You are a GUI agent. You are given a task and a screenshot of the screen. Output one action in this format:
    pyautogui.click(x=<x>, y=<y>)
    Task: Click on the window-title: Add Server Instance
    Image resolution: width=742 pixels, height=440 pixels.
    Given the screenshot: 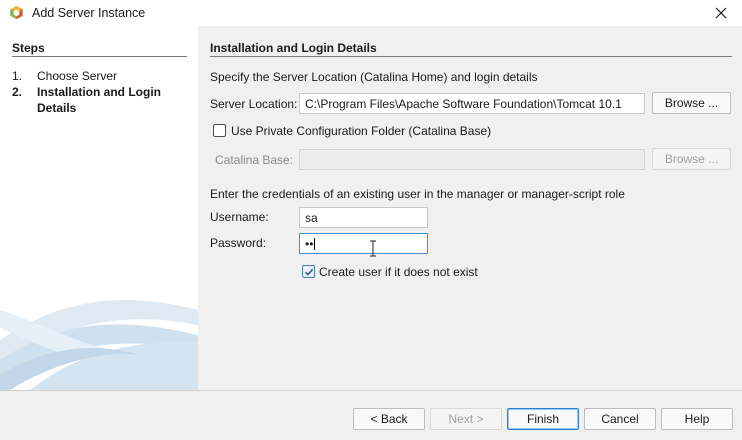 What is the action you would take?
    pyautogui.click(x=89, y=13)
    